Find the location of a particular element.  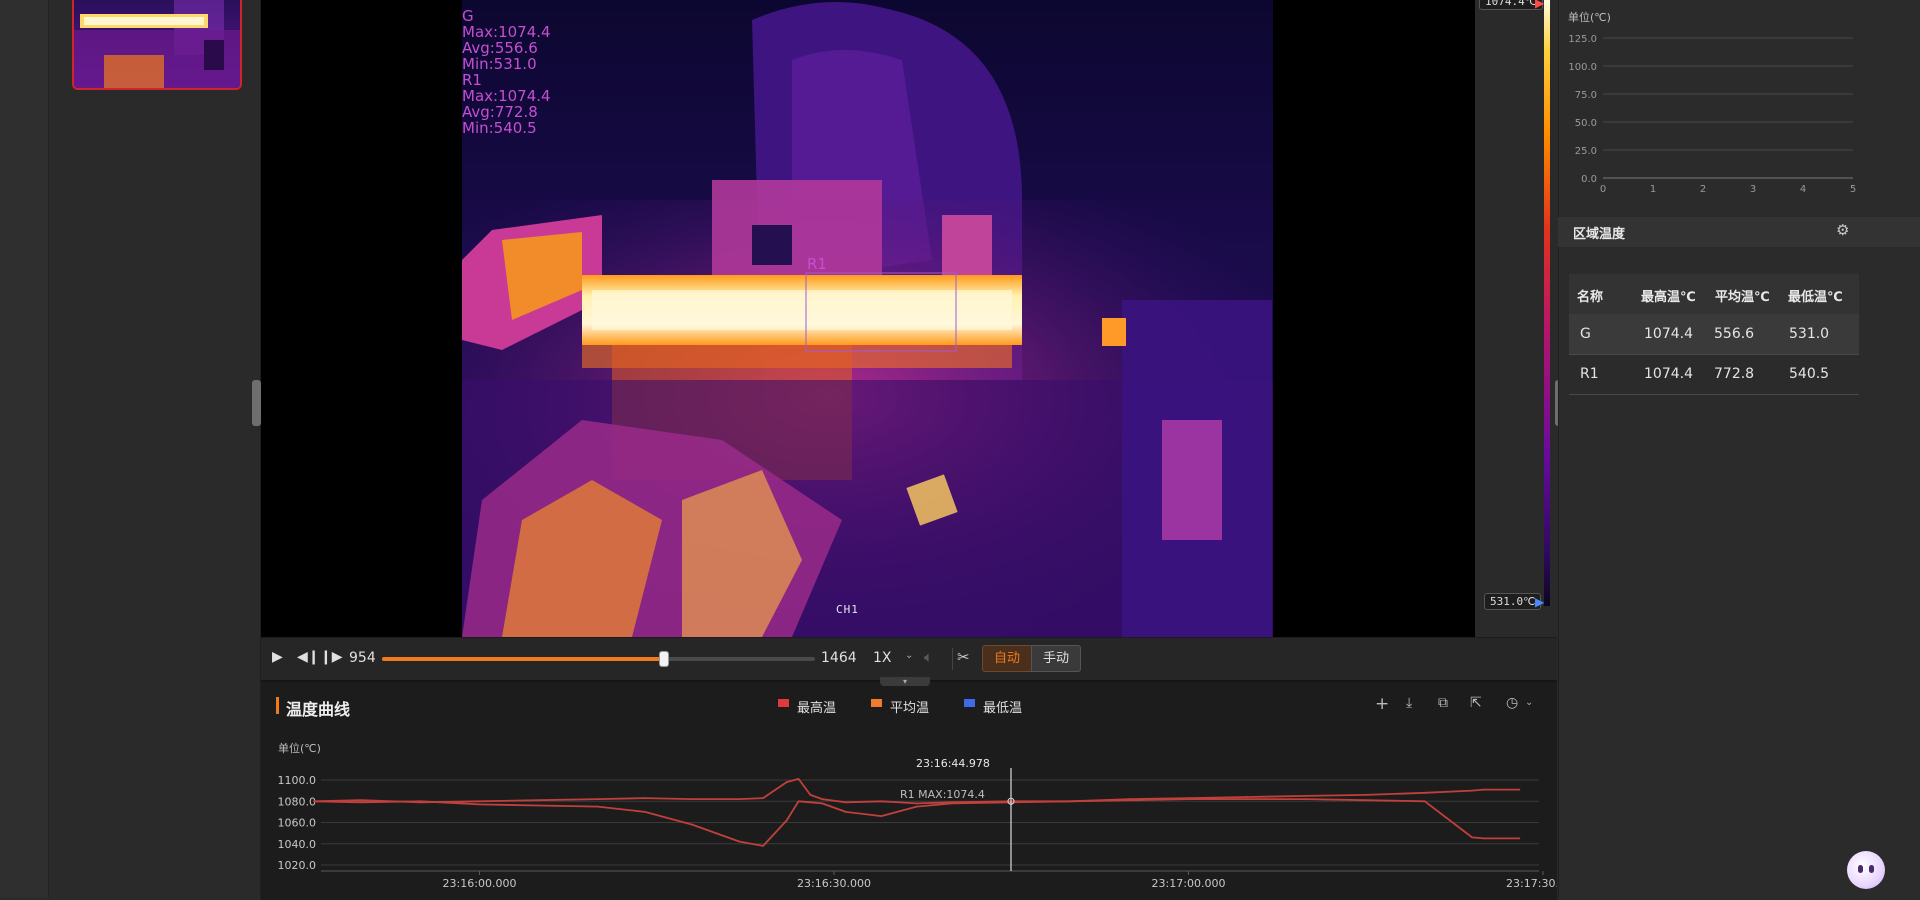

colorbar-max-marker-icon: ▶ is located at coordinates (1539, 5).